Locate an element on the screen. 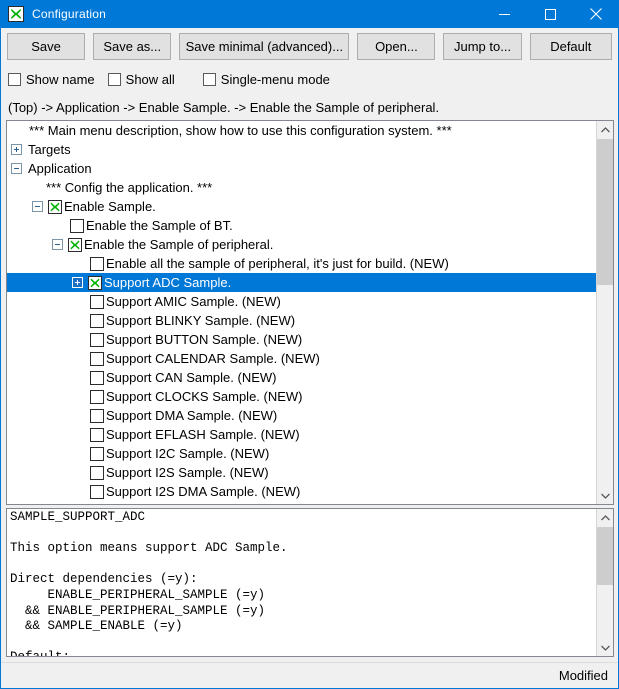 The width and height of the screenshot is (619, 689). tree-scroll-thumb is located at coordinates (605, 212).